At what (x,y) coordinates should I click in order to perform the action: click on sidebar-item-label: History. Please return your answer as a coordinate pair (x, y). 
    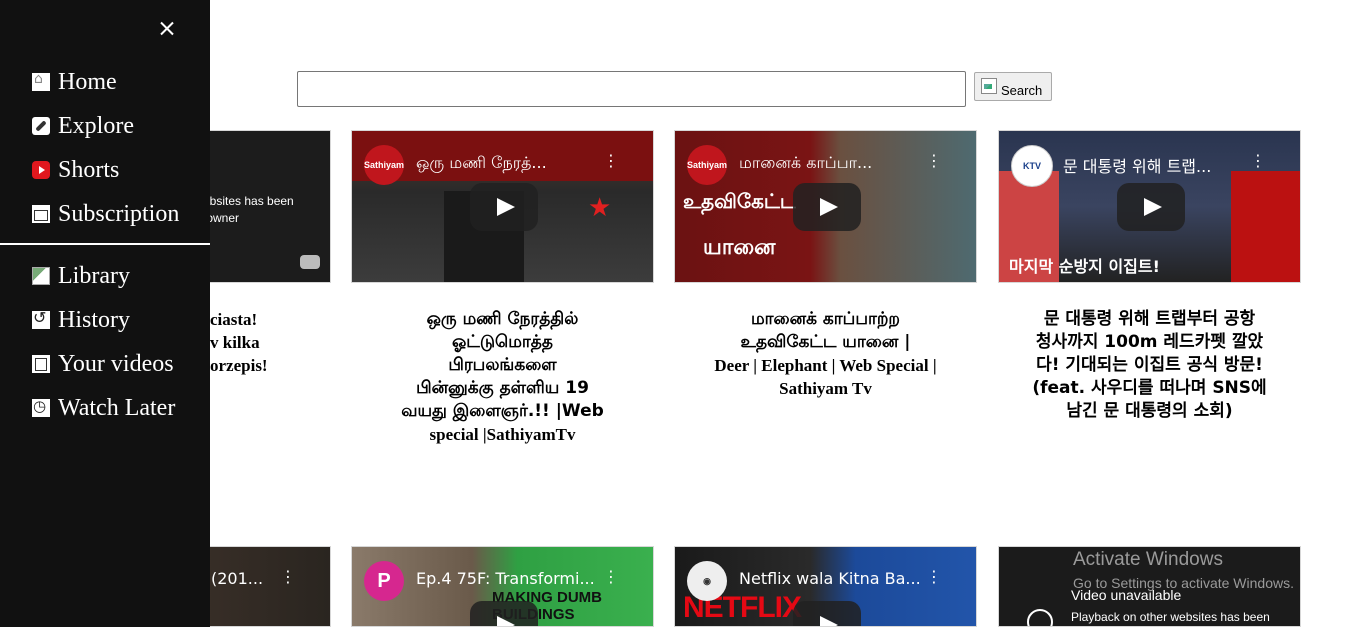
    Looking at the image, I should click on (94, 319).